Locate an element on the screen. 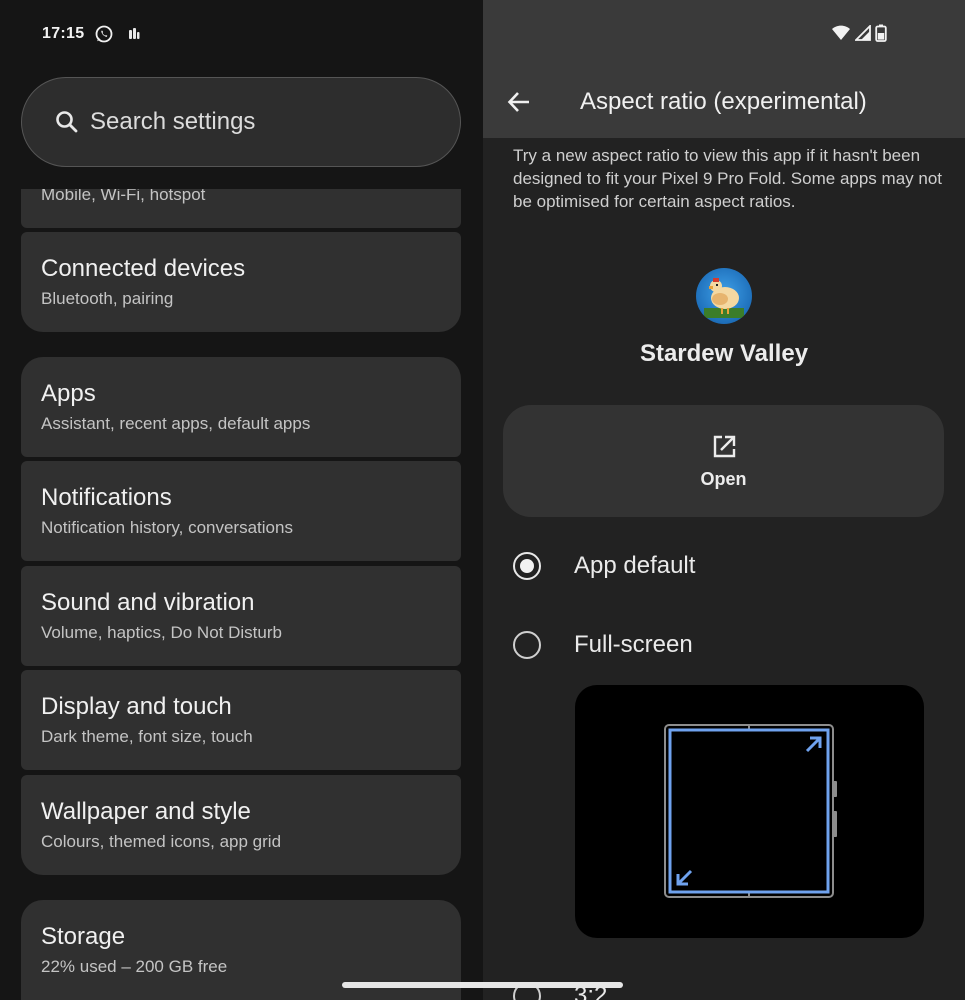 This screenshot has height=1000, width=965. open-label: Open is located at coordinates (723, 478).